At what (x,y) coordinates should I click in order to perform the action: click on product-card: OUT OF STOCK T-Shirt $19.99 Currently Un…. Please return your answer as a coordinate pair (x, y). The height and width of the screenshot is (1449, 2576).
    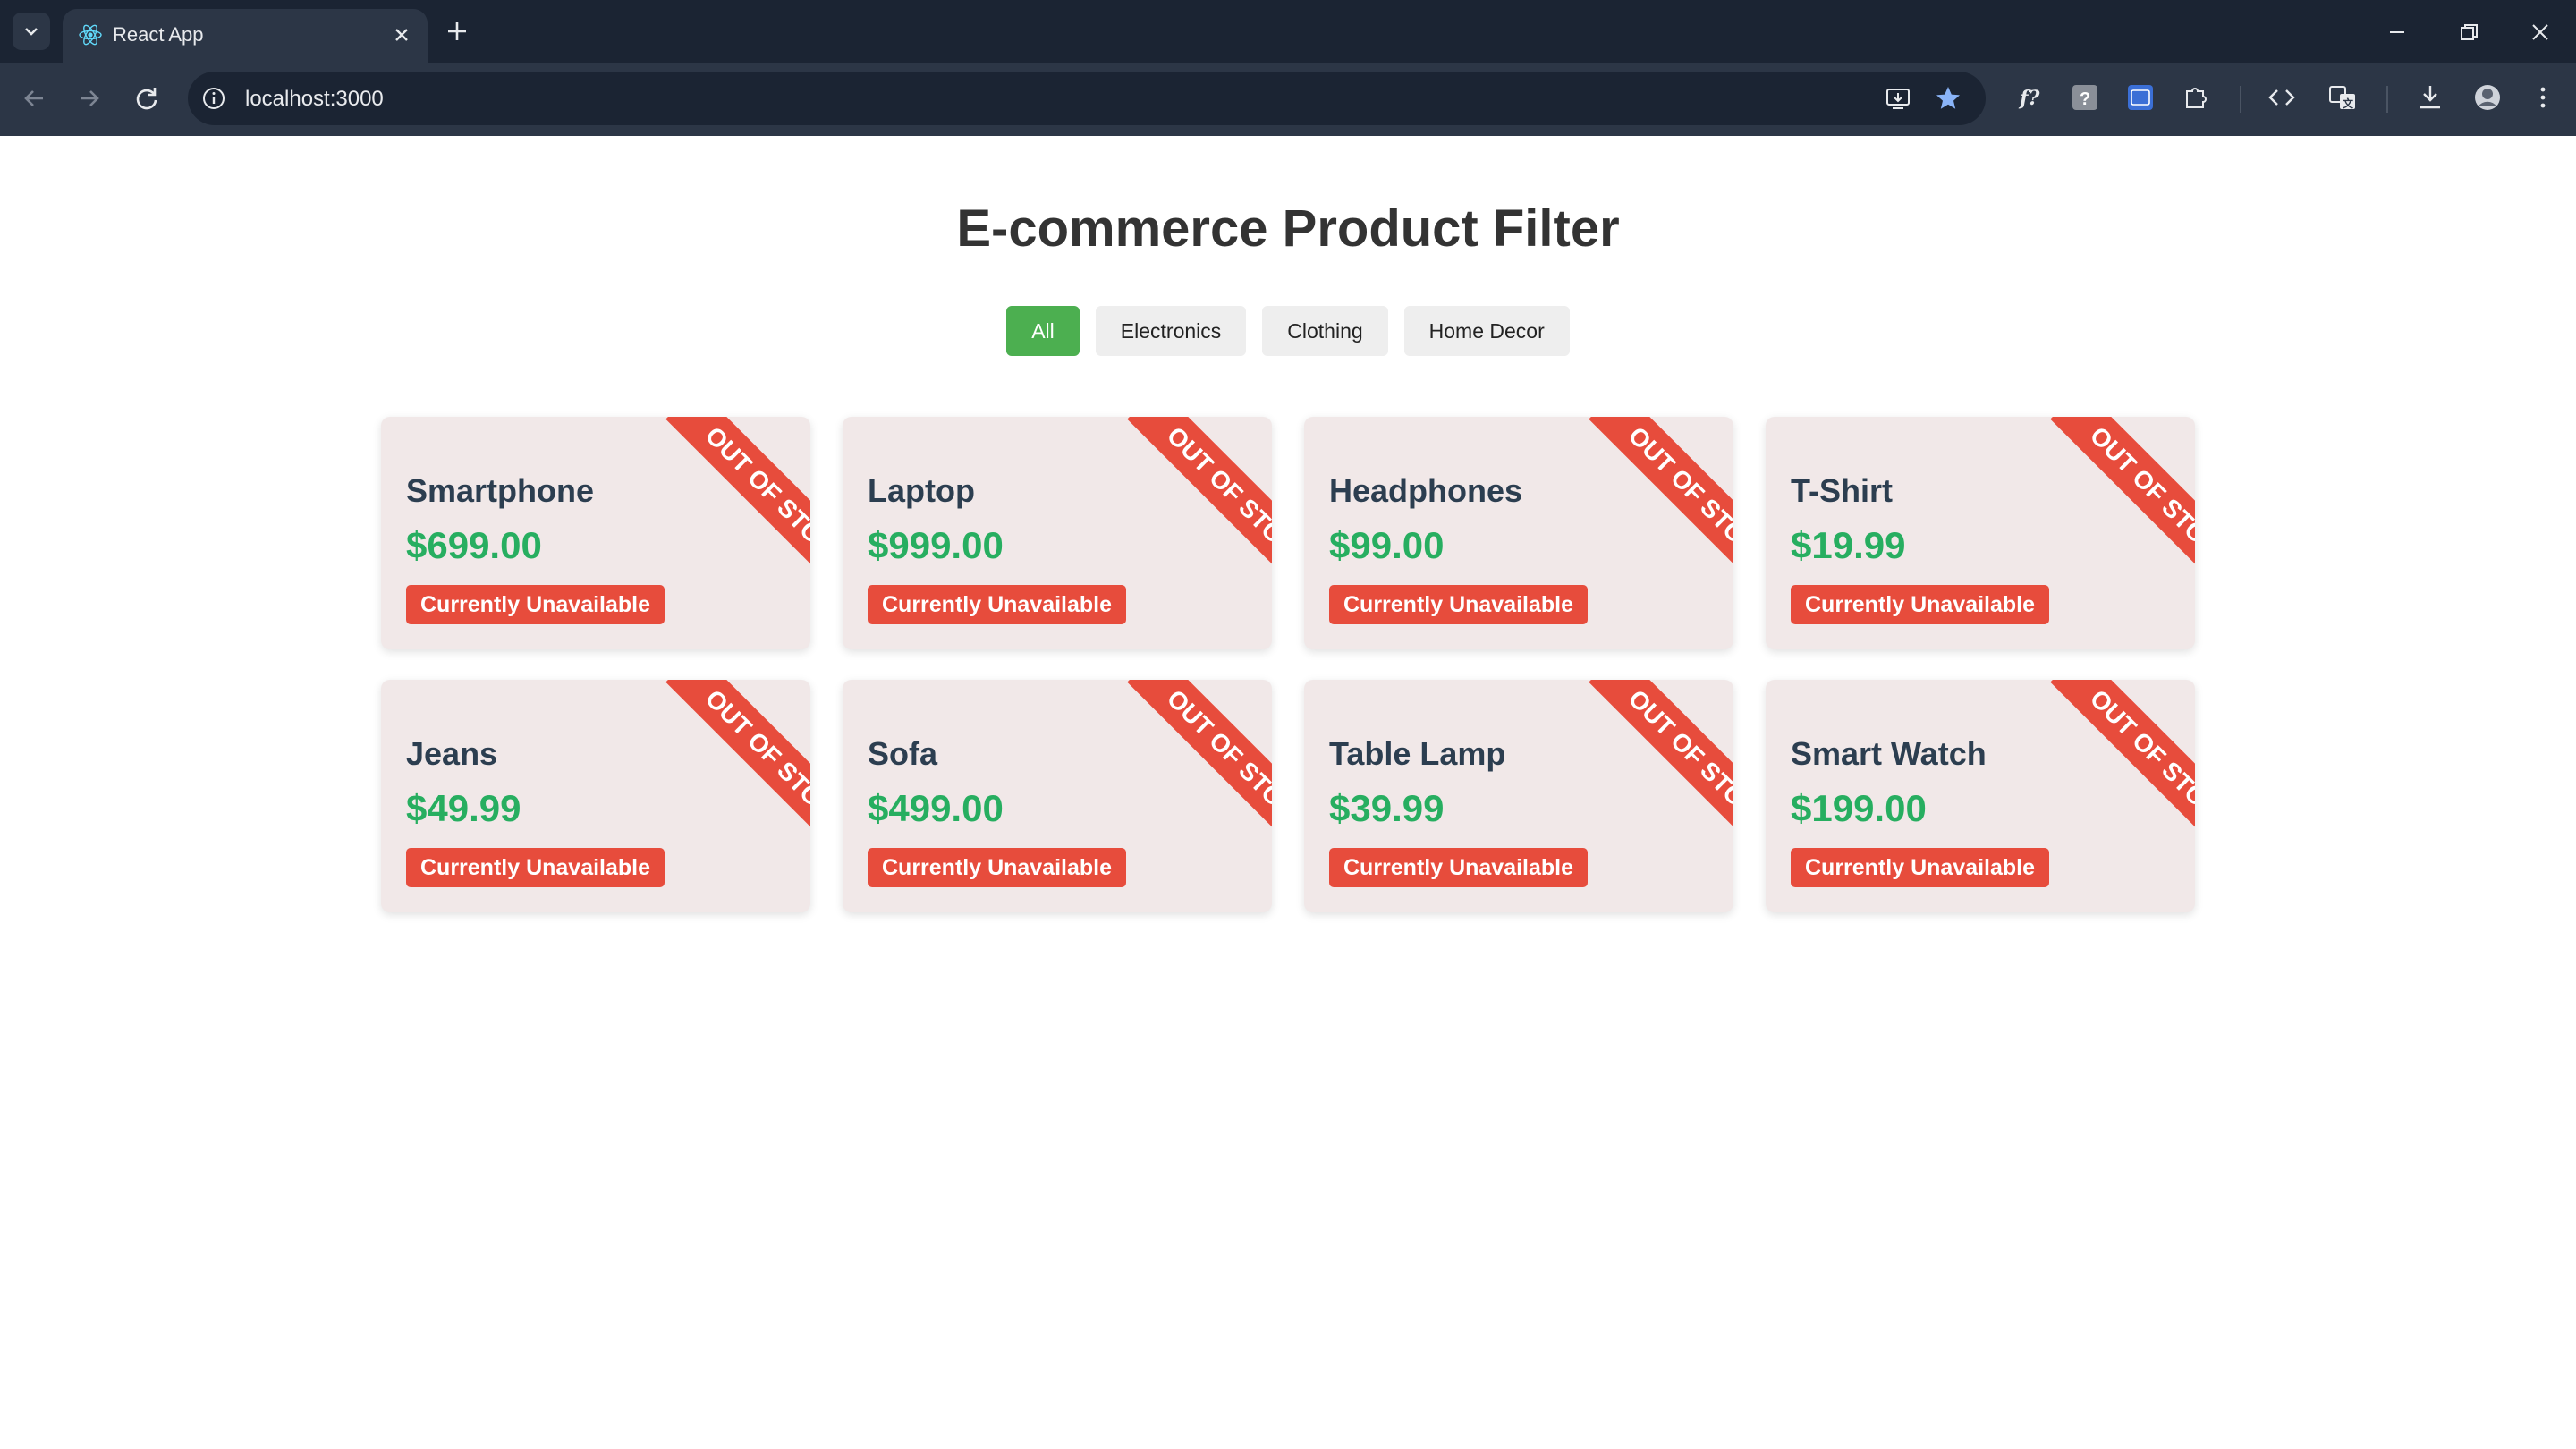
    Looking at the image, I should click on (1980, 533).